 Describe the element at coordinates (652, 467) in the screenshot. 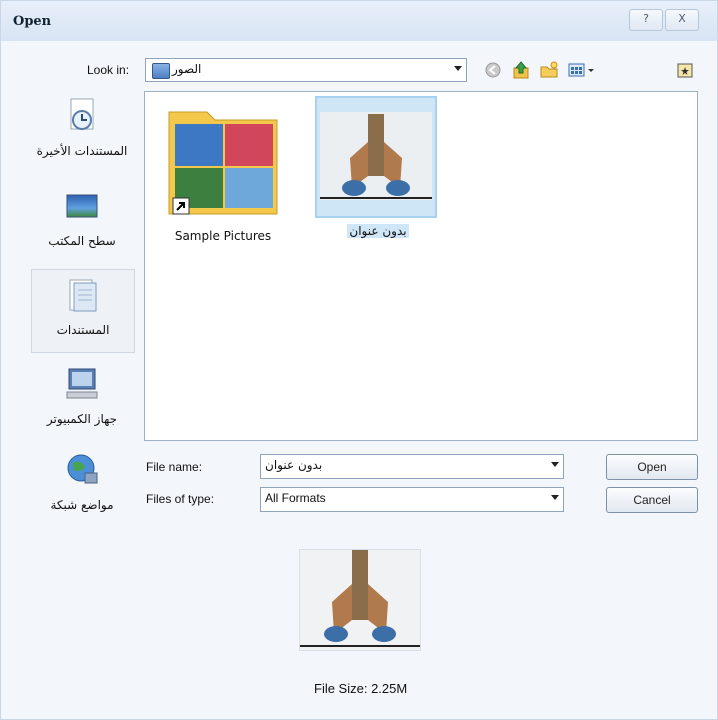

I see `open-button: Open` at that location.